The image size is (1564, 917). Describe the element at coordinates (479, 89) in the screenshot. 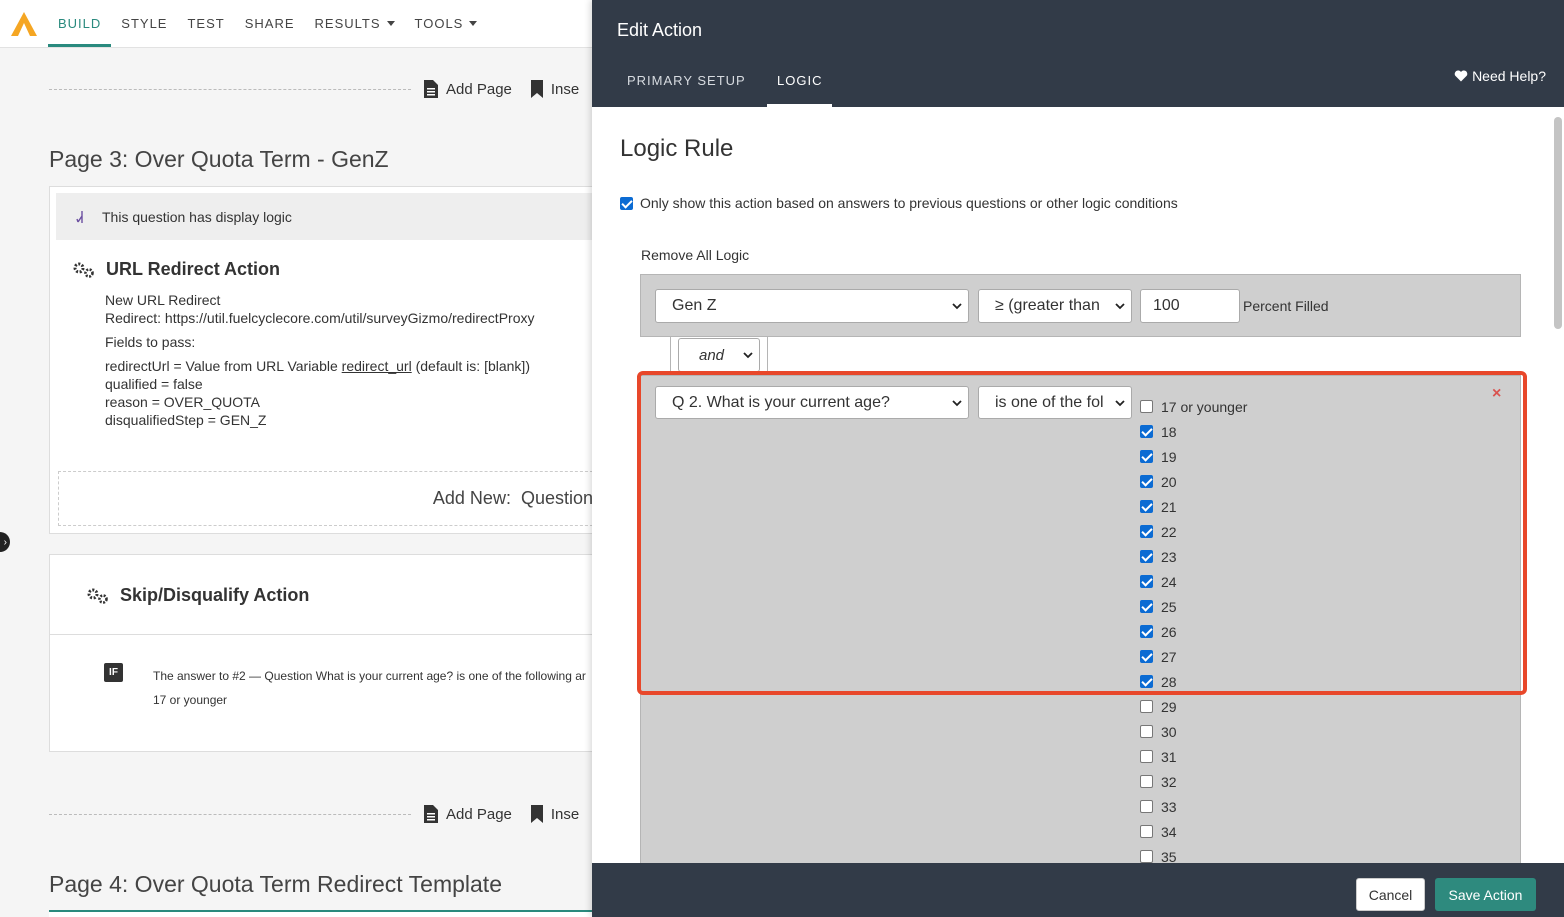

I see `add-page-label: Add Page` at that location.